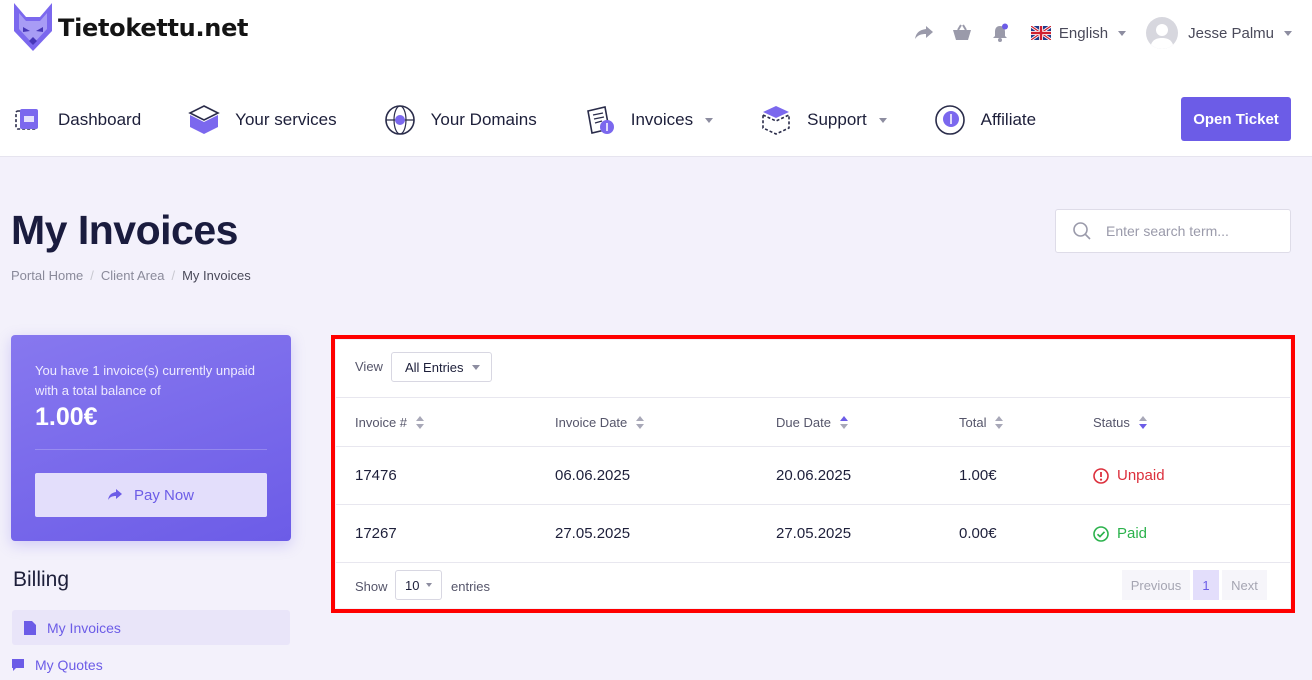 This screenshot has width=1312, height=680. Describe the element at coordinates (412, 585) in the screenshot. I see `page-length-value: 10` at that location.